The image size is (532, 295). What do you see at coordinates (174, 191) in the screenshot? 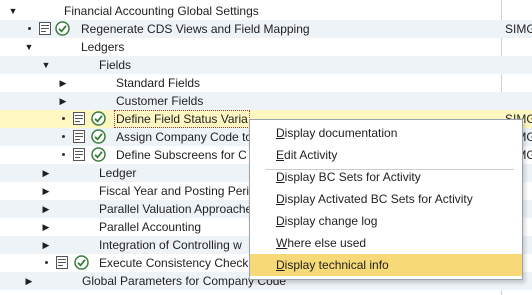
I see `tree-node-label: Fiscal Year and Posting Peri` at bounding box center [174, 191].